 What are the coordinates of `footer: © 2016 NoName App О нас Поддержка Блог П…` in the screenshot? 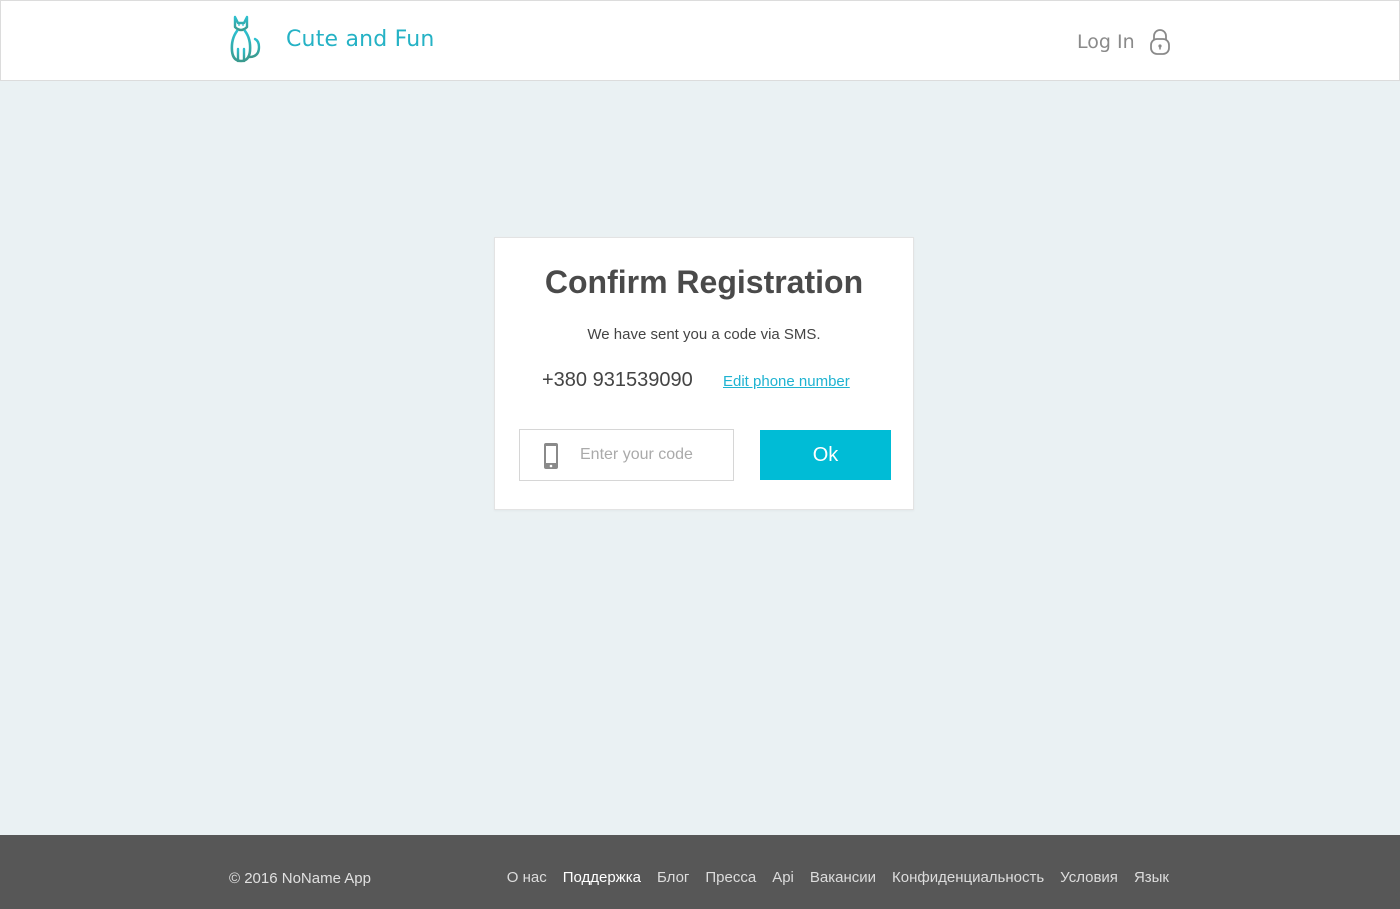 It's located at (700, 872).